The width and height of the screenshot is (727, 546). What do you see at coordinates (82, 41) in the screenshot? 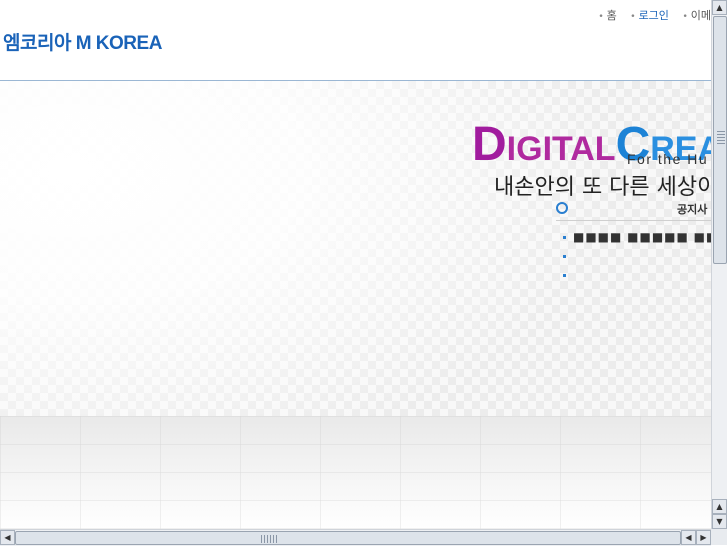
I see `site-logo: 엠코리아 M KOREA` at bounding box center [82, 41].